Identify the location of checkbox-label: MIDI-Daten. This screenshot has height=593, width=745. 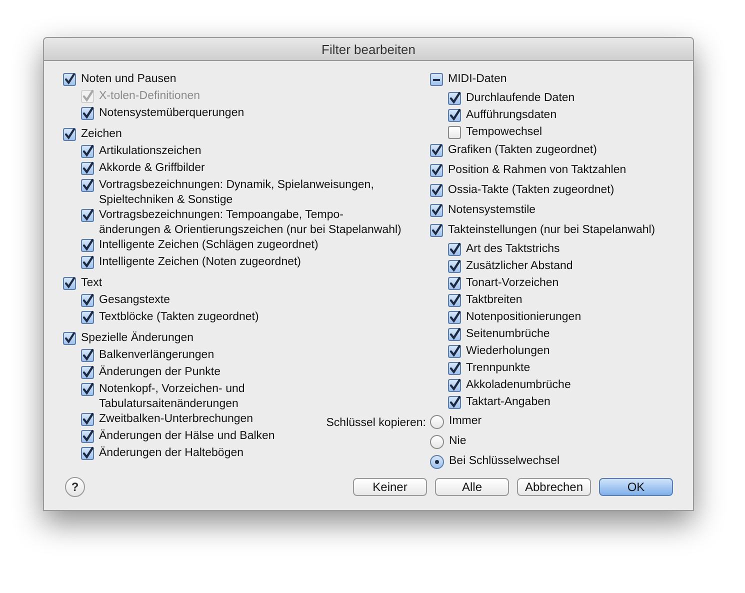
(477, 79).